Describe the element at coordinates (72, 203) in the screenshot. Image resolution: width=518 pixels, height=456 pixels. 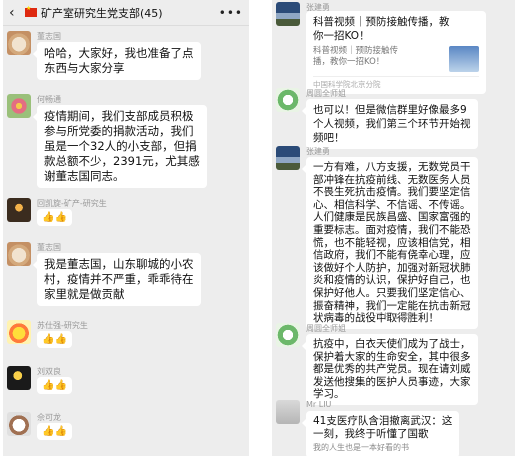
I see `sender-name: 回凯旋-矿产-研究生` at that location.